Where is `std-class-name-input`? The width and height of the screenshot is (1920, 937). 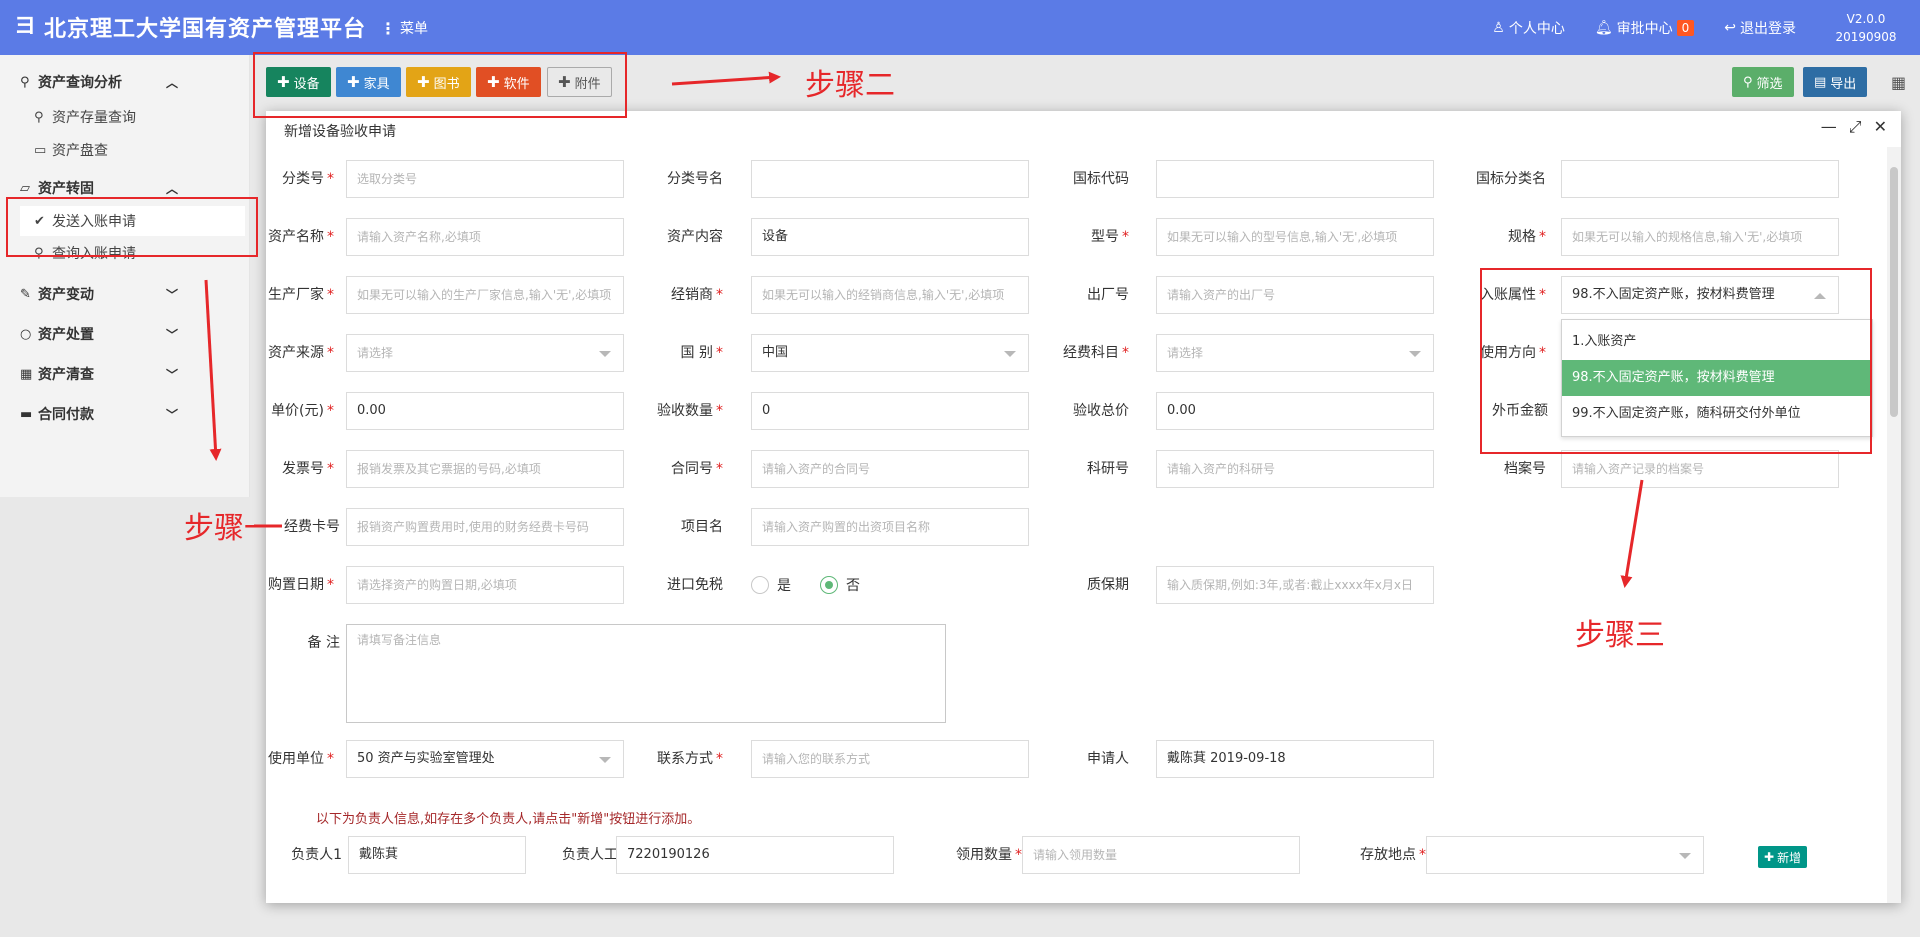 std-class-name-input is located at coordinates (1700, 179).